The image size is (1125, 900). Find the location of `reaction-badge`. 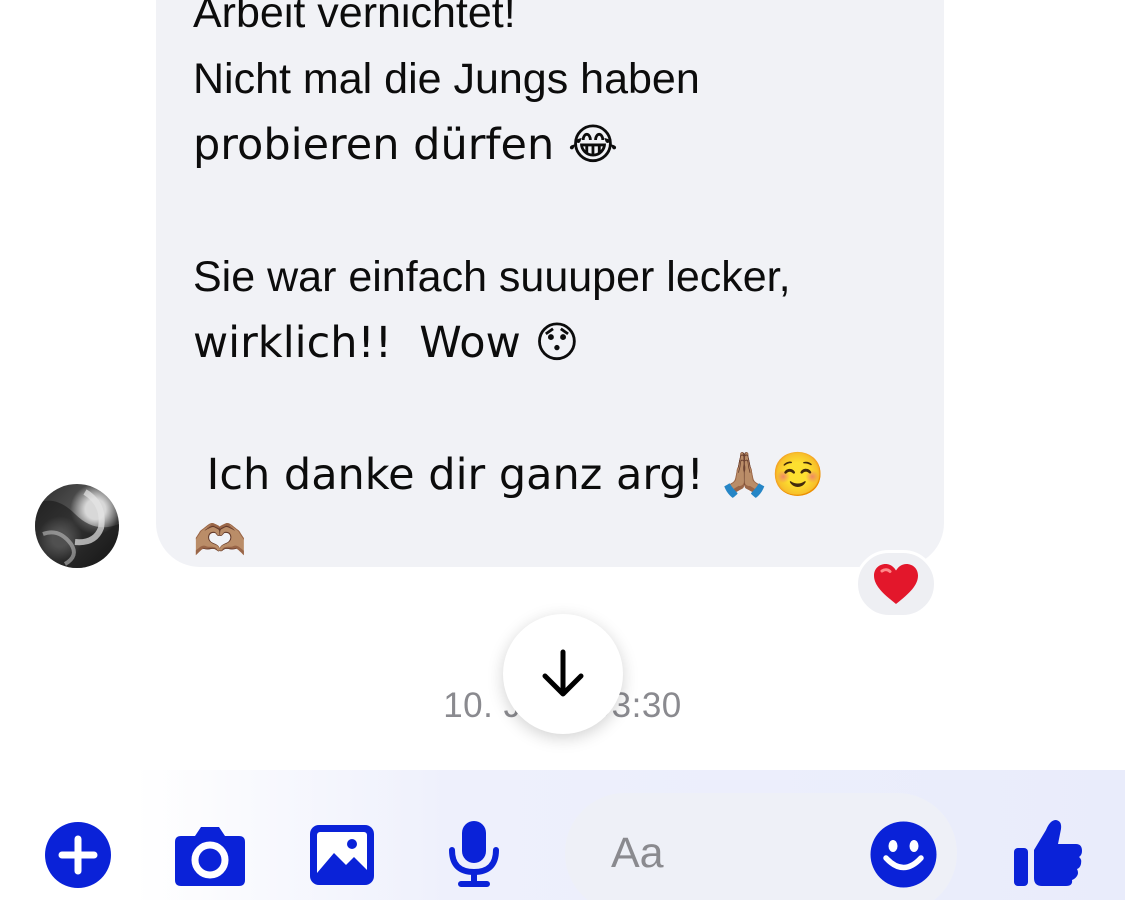

reaction-badge is located at coordinates (896, 584).